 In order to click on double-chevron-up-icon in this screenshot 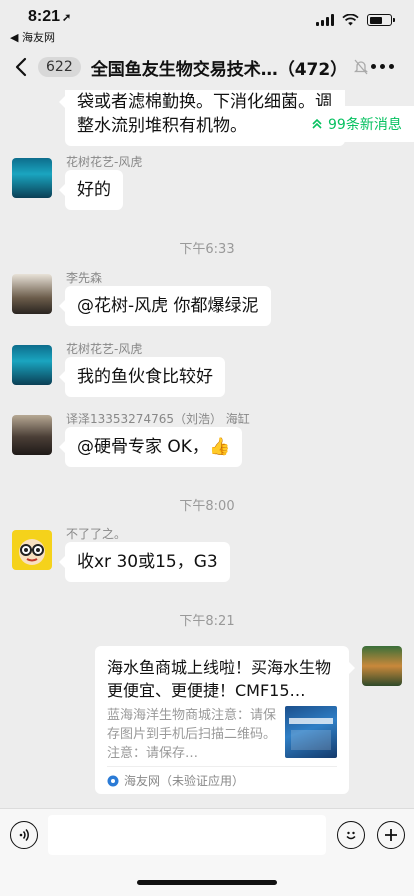, I will do `click(317, 123)`.